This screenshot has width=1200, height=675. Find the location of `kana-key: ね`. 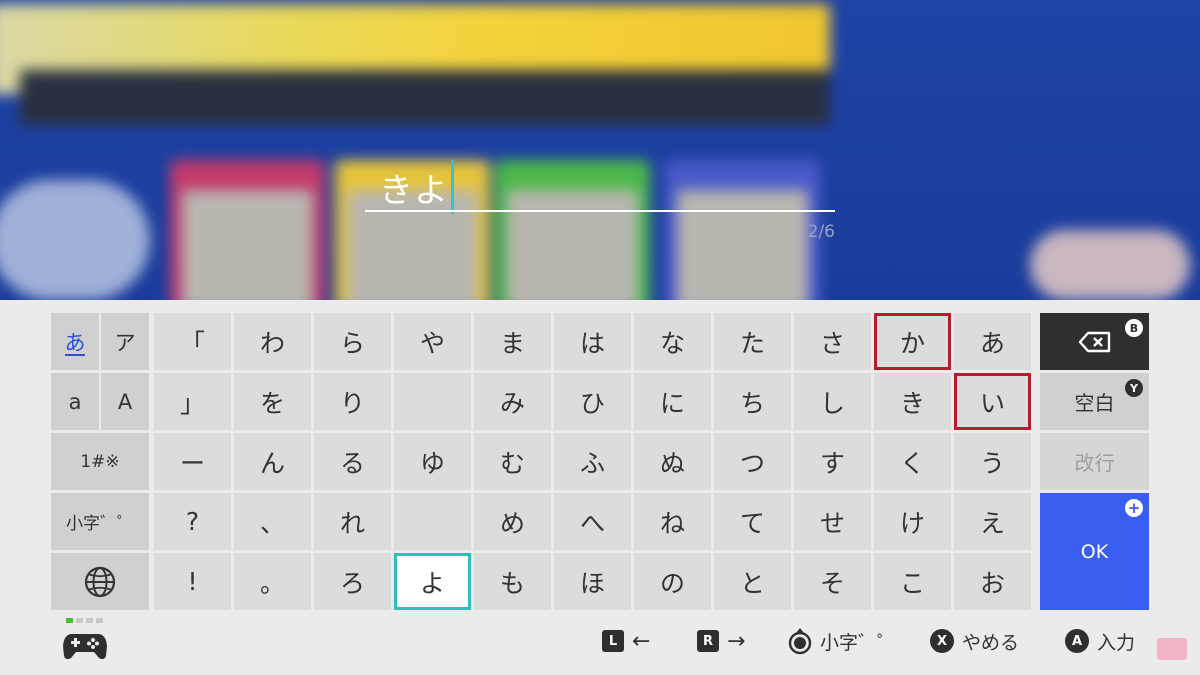

kana-key: ね is located at coordinates (672, 521).